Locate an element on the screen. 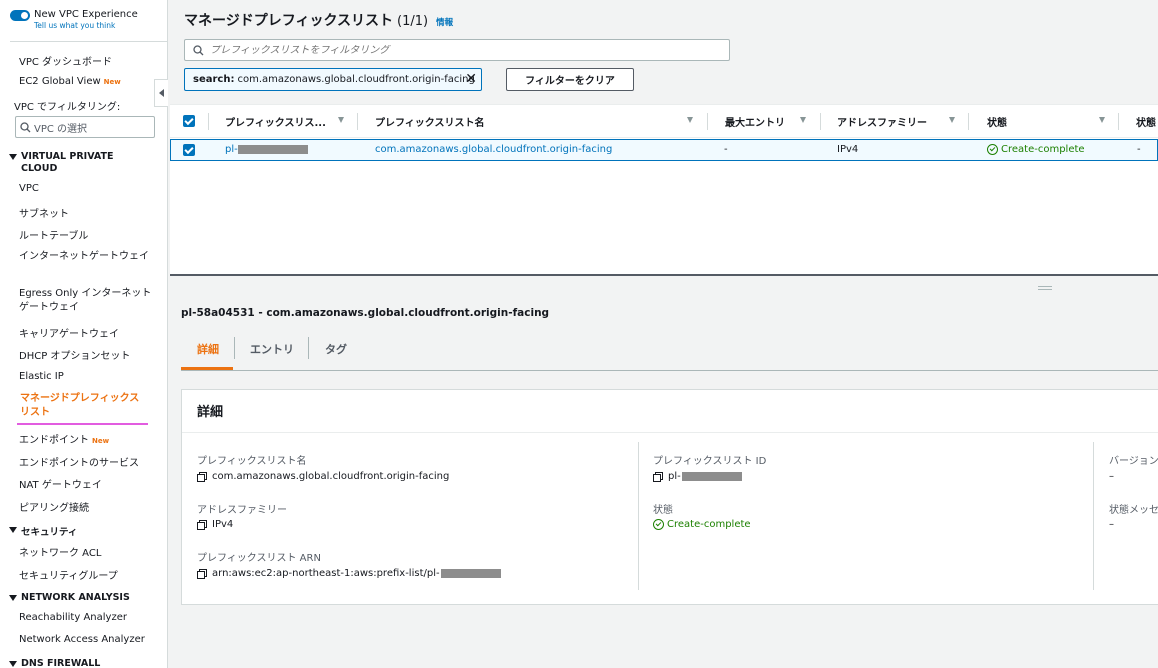 The width and height of the screenshot is (1158, 668). col-header-address-family: アドレスファミリー is located at coordinates (882, 121).